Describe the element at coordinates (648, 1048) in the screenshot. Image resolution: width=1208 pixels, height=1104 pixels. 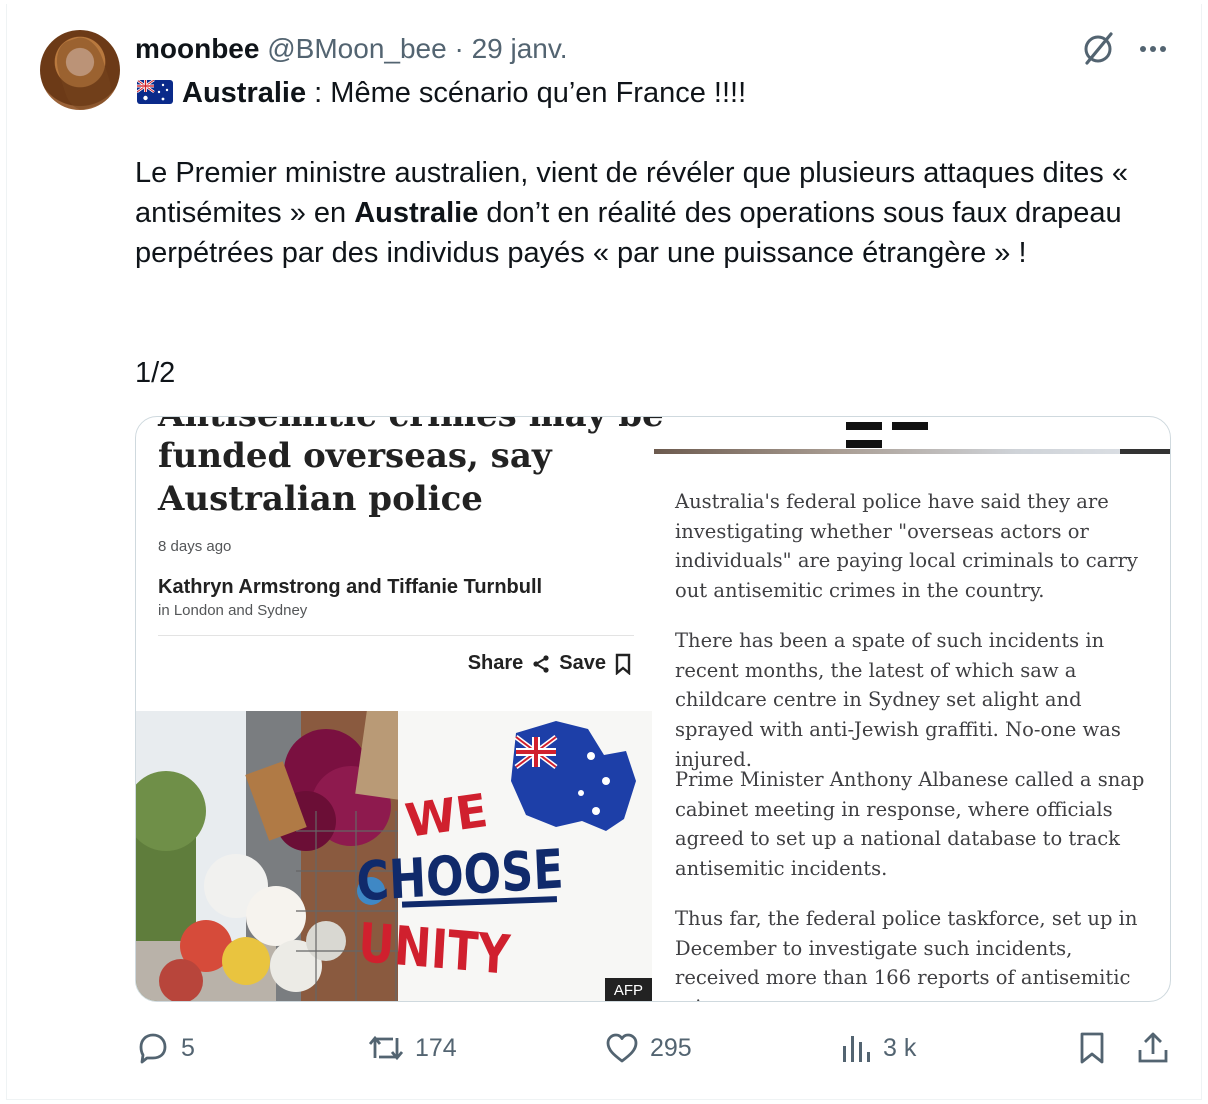
I see `like-button: 295` at that location.